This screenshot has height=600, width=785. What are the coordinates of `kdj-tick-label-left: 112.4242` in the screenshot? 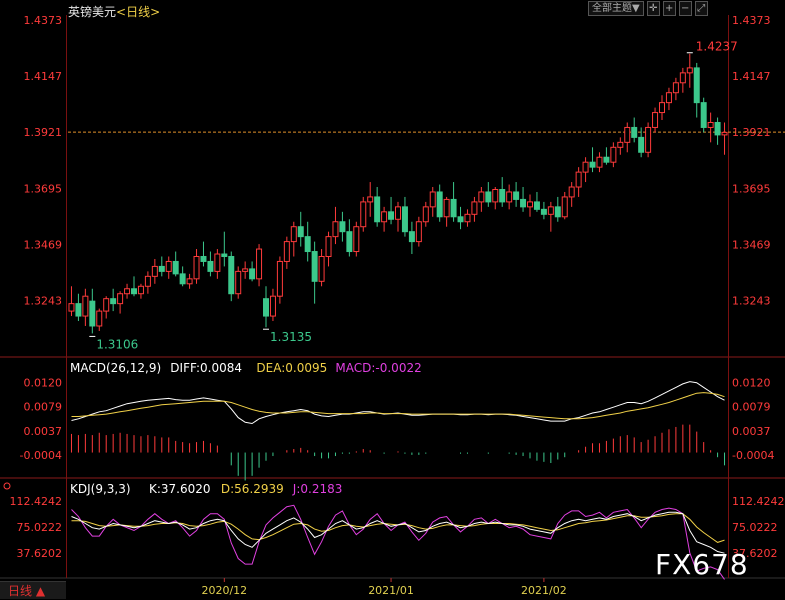 It's located at (36, 501).